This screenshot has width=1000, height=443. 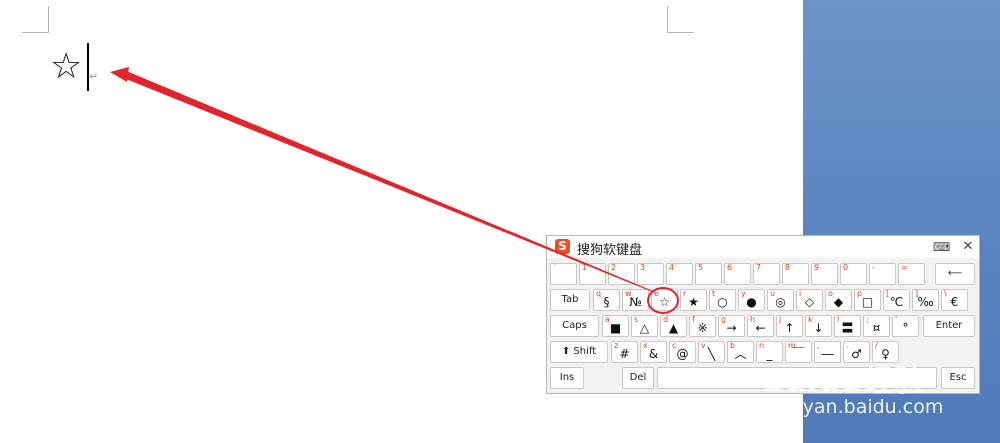 What do you see at coordinates (856, 407) in the screenshot?
I see `watermark-url: jingyan.baidu.com` at bounding box center [856, 407].